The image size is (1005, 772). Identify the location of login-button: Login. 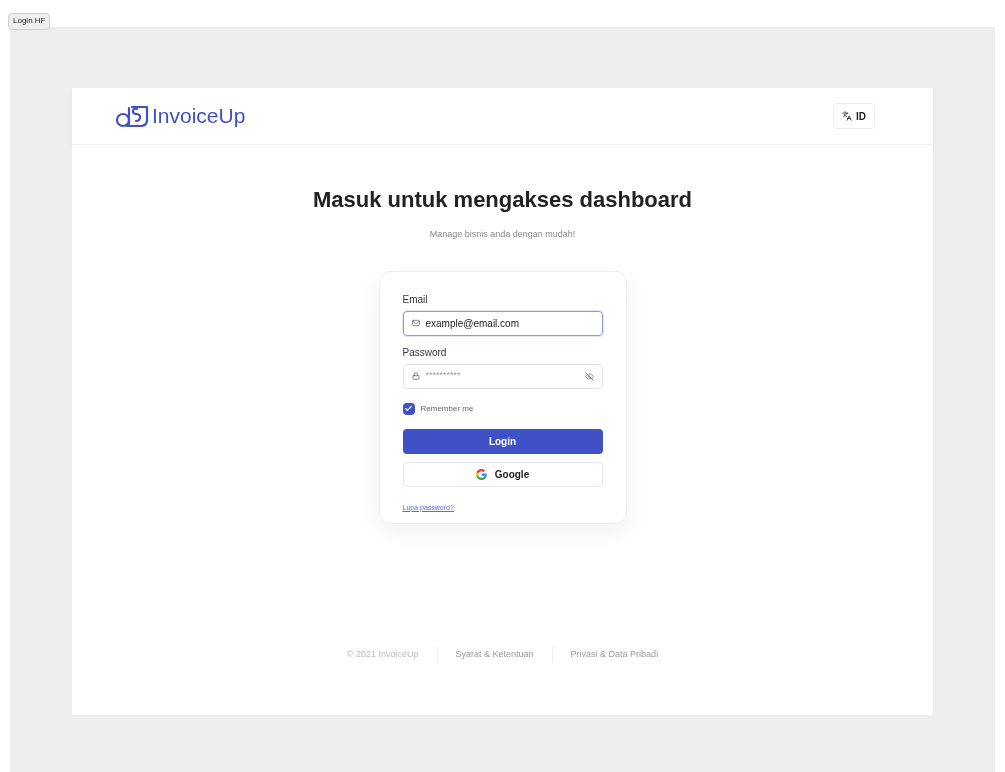
(502, 441).